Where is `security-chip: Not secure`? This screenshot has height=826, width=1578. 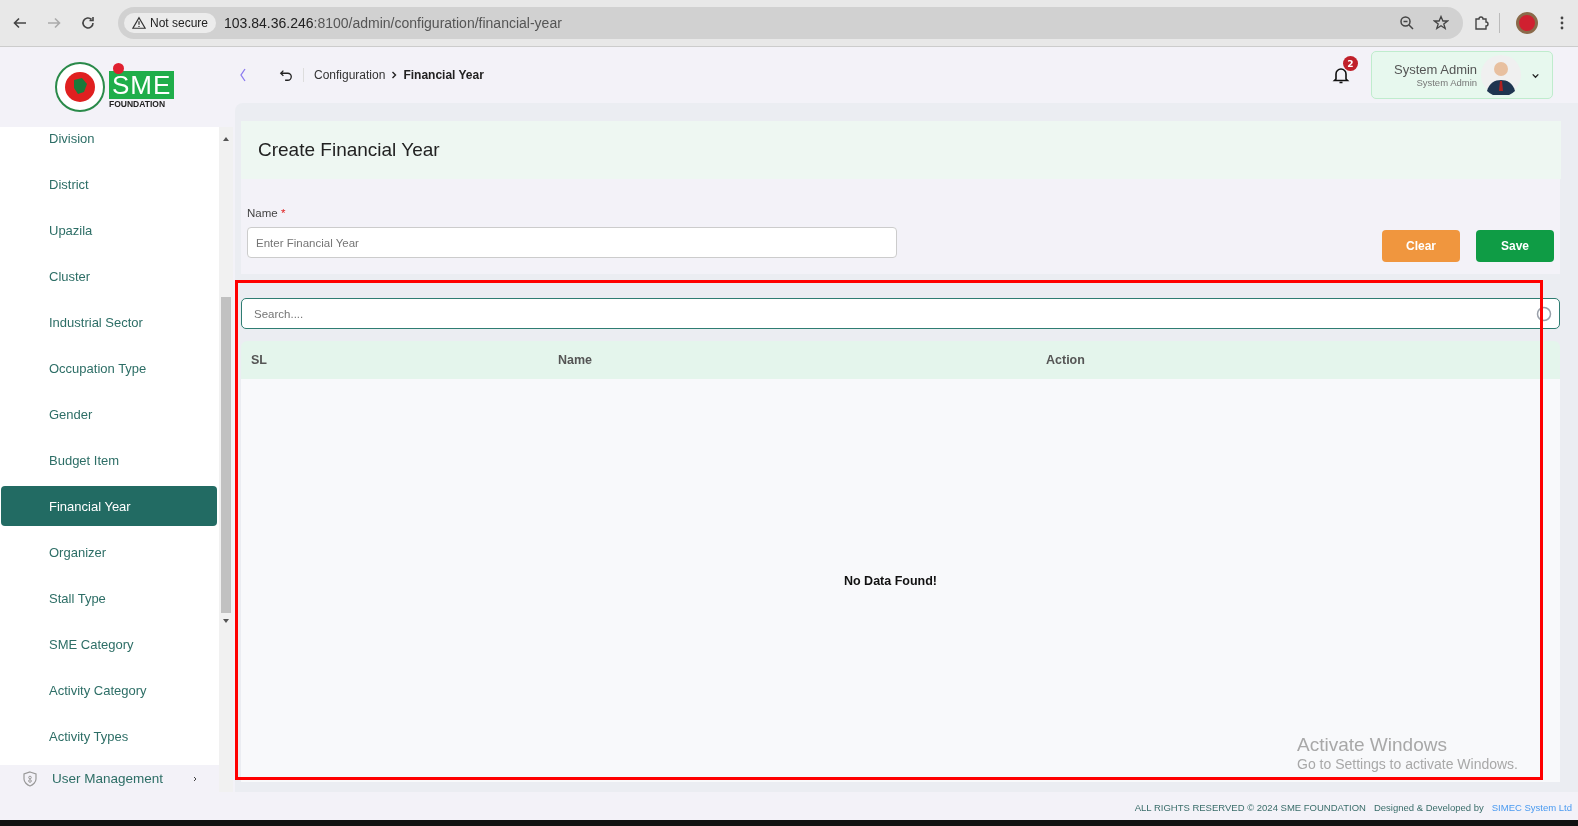
security-chip: Not secure is located at coordinates (170, 23).